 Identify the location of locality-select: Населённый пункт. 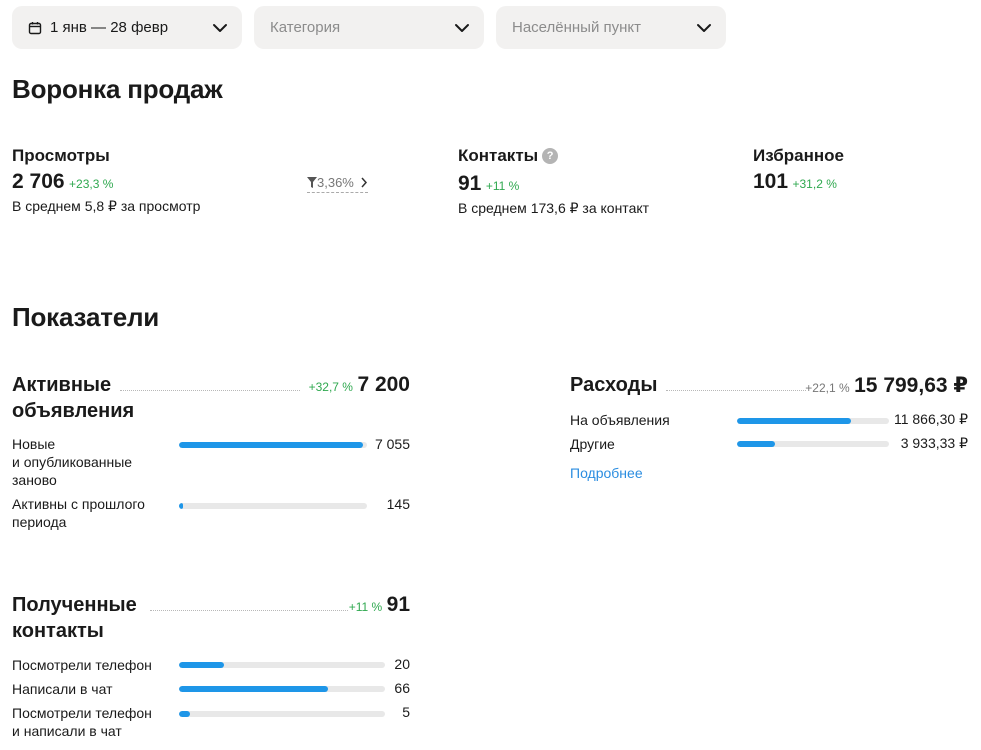
(611, 27).